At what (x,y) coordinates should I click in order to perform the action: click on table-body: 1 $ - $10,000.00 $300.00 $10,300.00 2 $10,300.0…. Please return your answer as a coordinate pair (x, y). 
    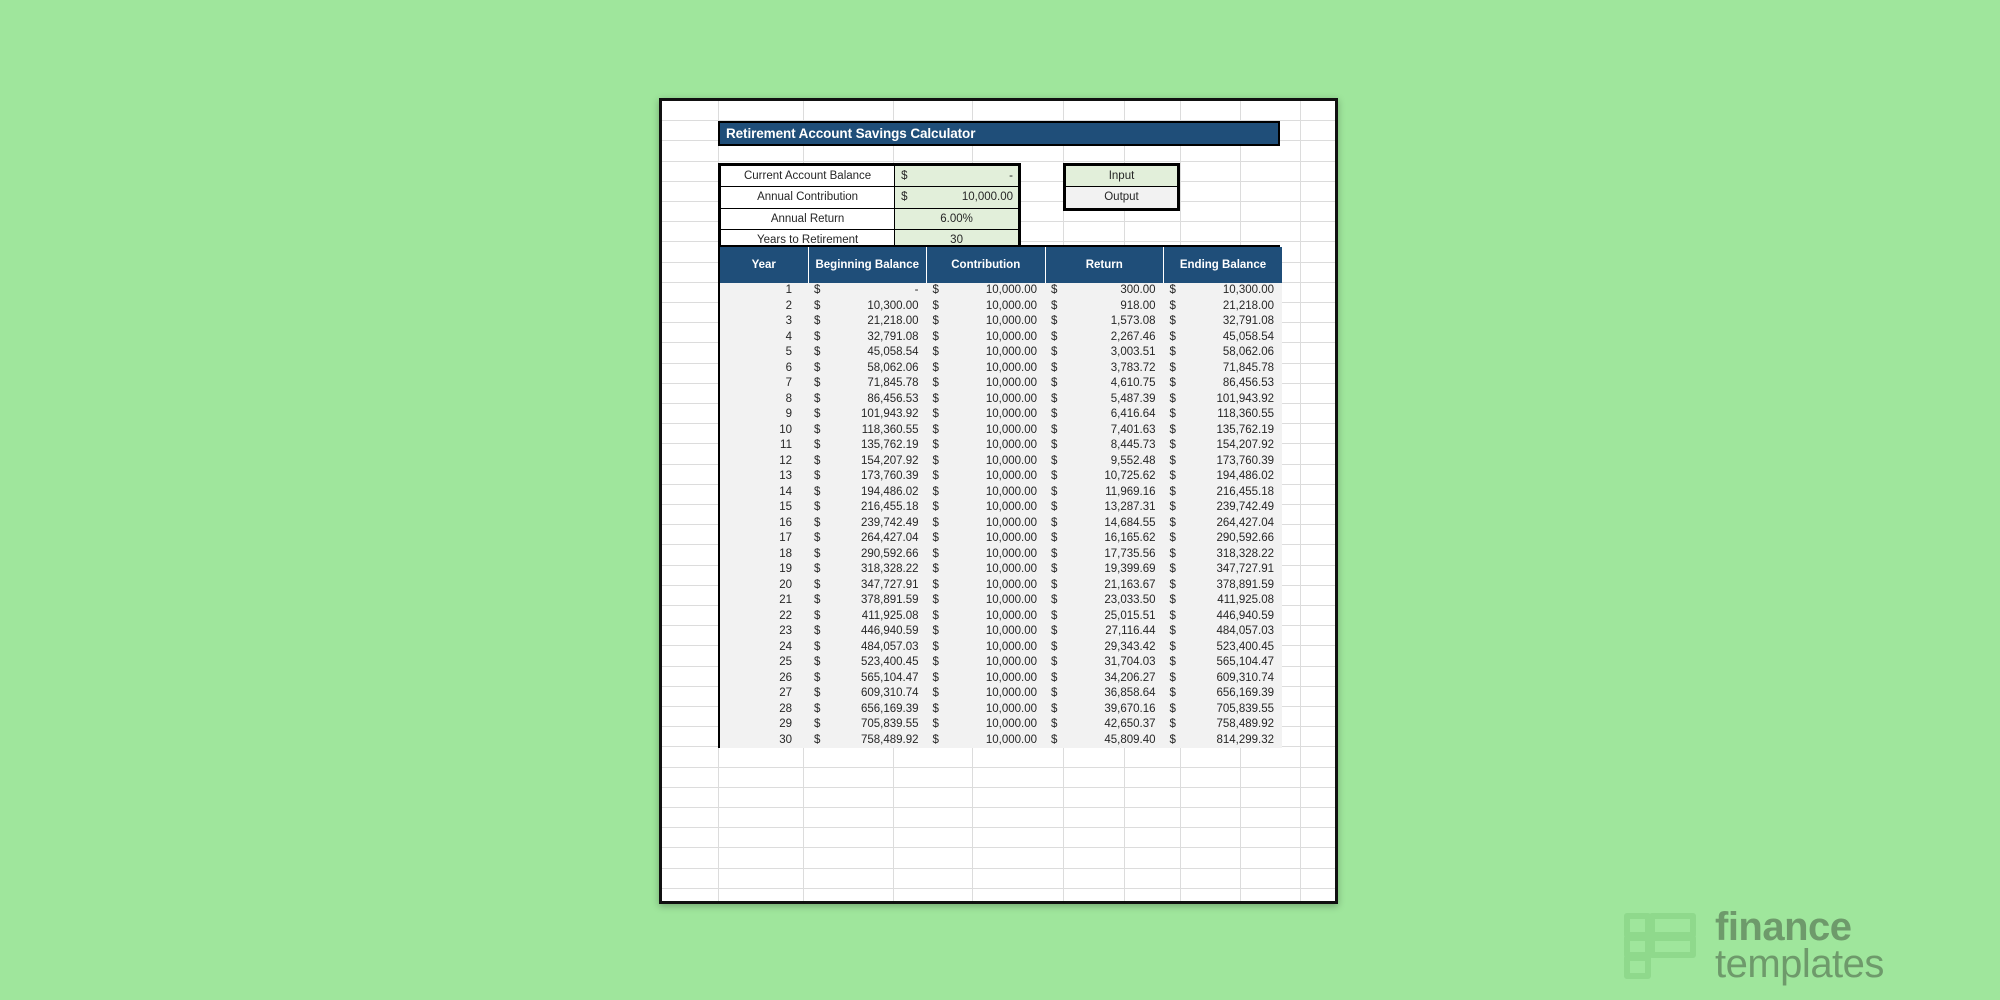
    Looking at the image, I should click on (1001, 515).